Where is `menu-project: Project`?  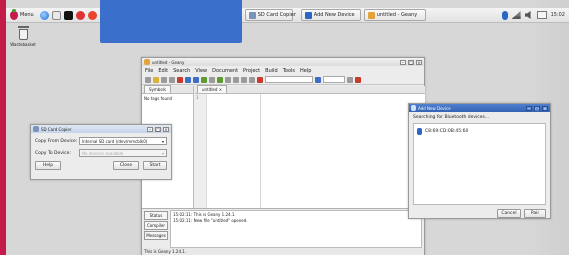
menu-project: Project is located at coordinates (251, 71).